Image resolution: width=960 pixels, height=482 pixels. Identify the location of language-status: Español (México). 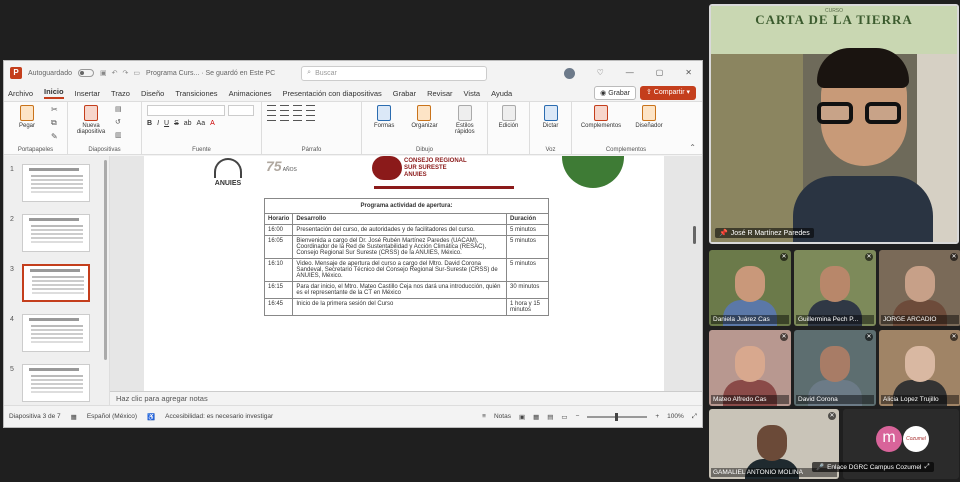
(112, 416).